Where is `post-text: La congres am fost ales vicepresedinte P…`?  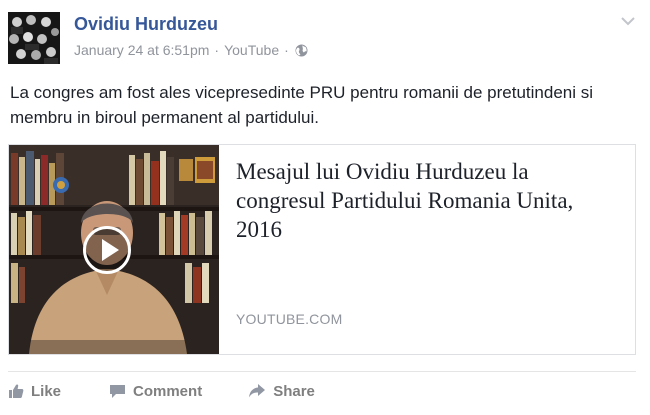
post-text: La congres am fost ales vicepresedinte P… is located at coordinates (302, 105).